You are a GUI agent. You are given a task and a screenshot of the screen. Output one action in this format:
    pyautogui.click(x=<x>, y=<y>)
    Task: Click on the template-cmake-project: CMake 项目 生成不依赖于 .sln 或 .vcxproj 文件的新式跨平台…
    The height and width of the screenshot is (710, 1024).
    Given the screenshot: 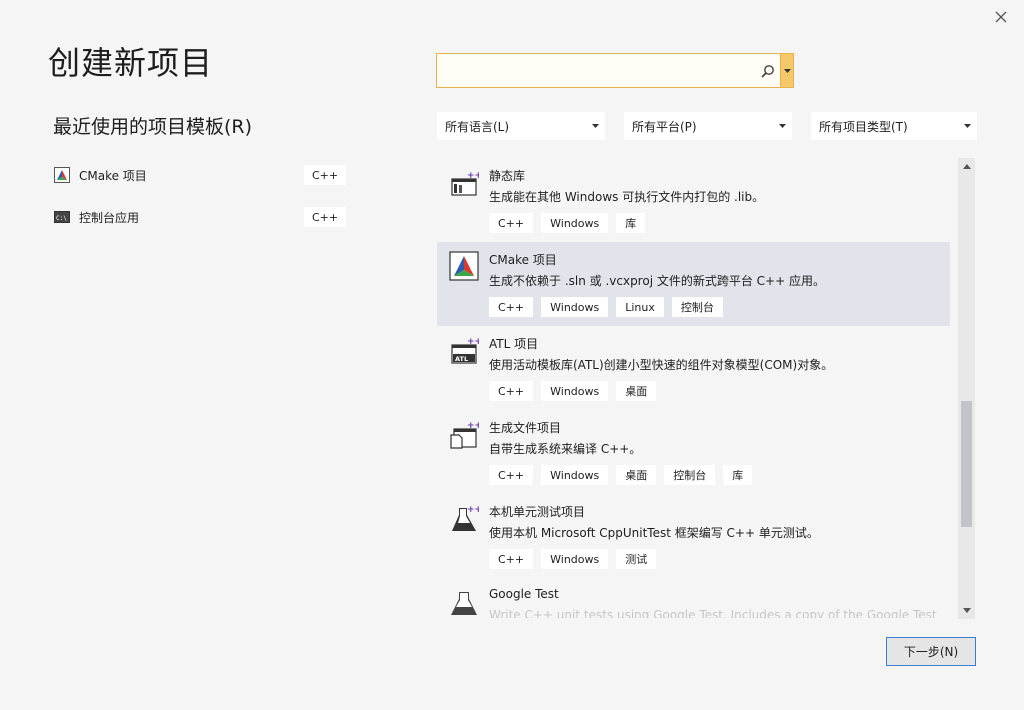 What is the action you would take?
    pyautogui.click(x=693, y=284)
    